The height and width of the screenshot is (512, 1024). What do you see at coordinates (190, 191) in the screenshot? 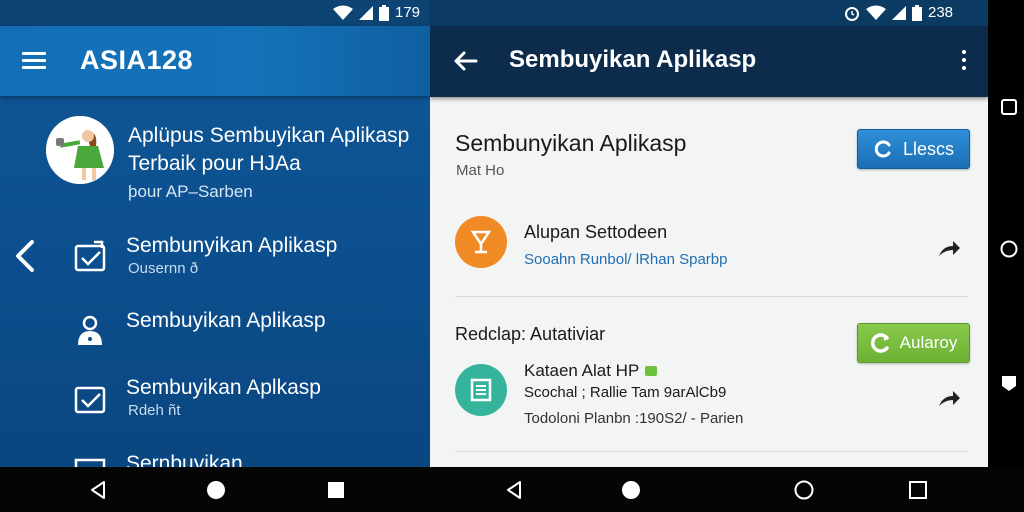
I see `profile-subtitle: þour AP–Sarben` at bounding box center [190, 191].